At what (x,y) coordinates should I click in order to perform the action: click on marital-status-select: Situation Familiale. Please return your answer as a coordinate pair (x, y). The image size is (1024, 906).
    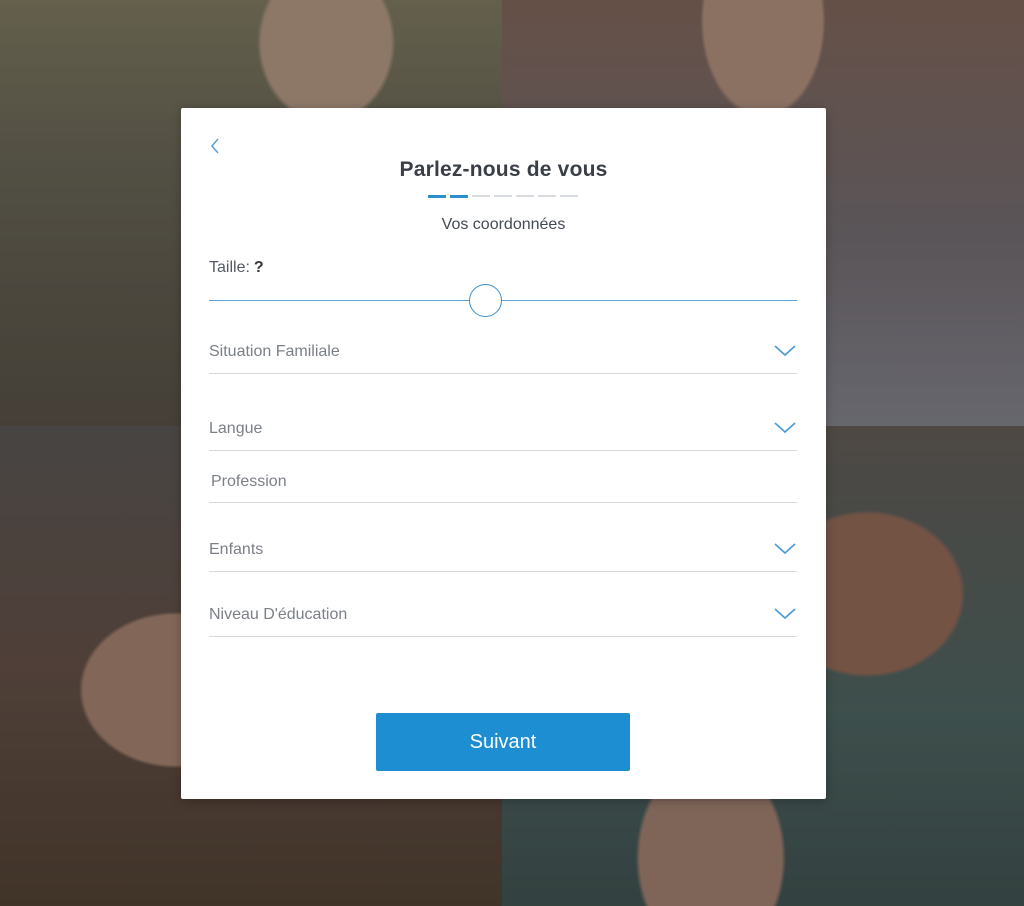
    Looking at the image, I should click on (503, 354).